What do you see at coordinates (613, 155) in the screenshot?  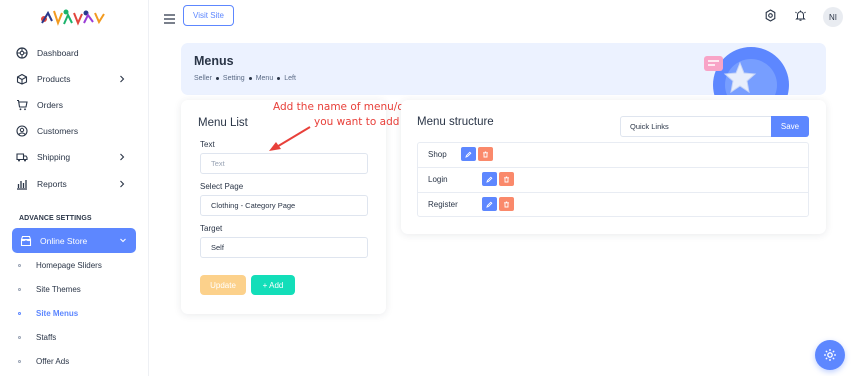 I see `menu-item-row: Shop` at bounding box center [613, 155].